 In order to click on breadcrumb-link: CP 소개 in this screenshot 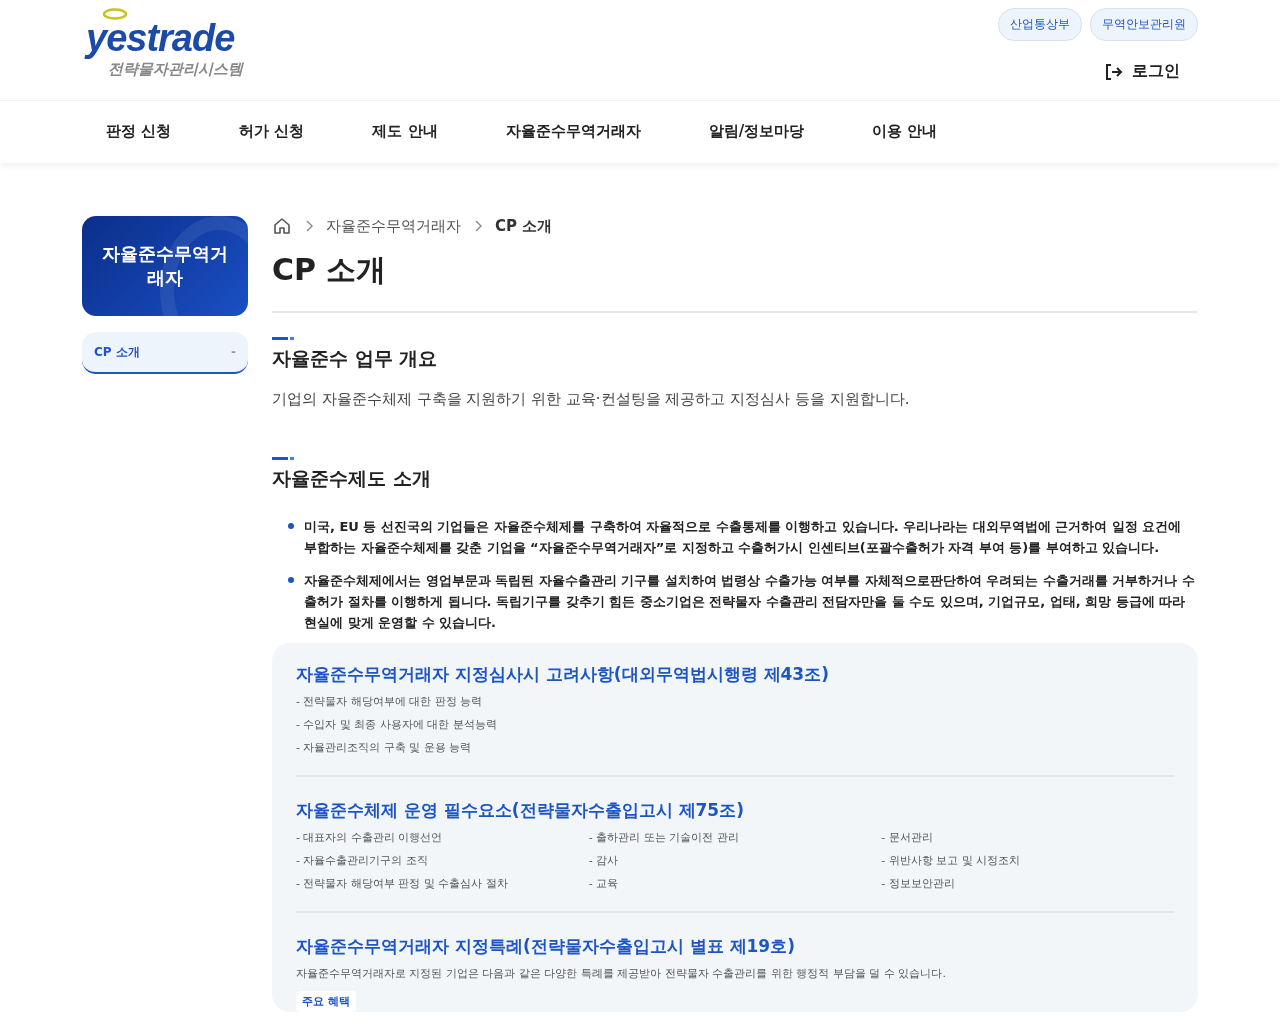, I will do `click(524, 226)`.